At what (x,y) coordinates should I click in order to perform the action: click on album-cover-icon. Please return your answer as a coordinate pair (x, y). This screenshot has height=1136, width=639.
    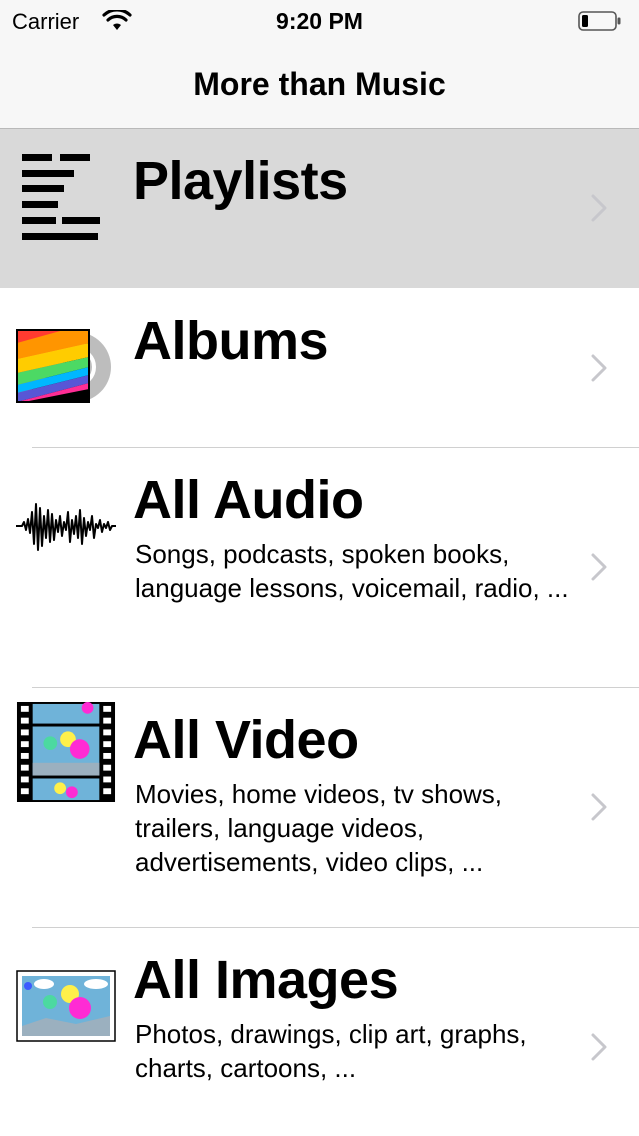
    Looking at the image, I should click on (63, 366).